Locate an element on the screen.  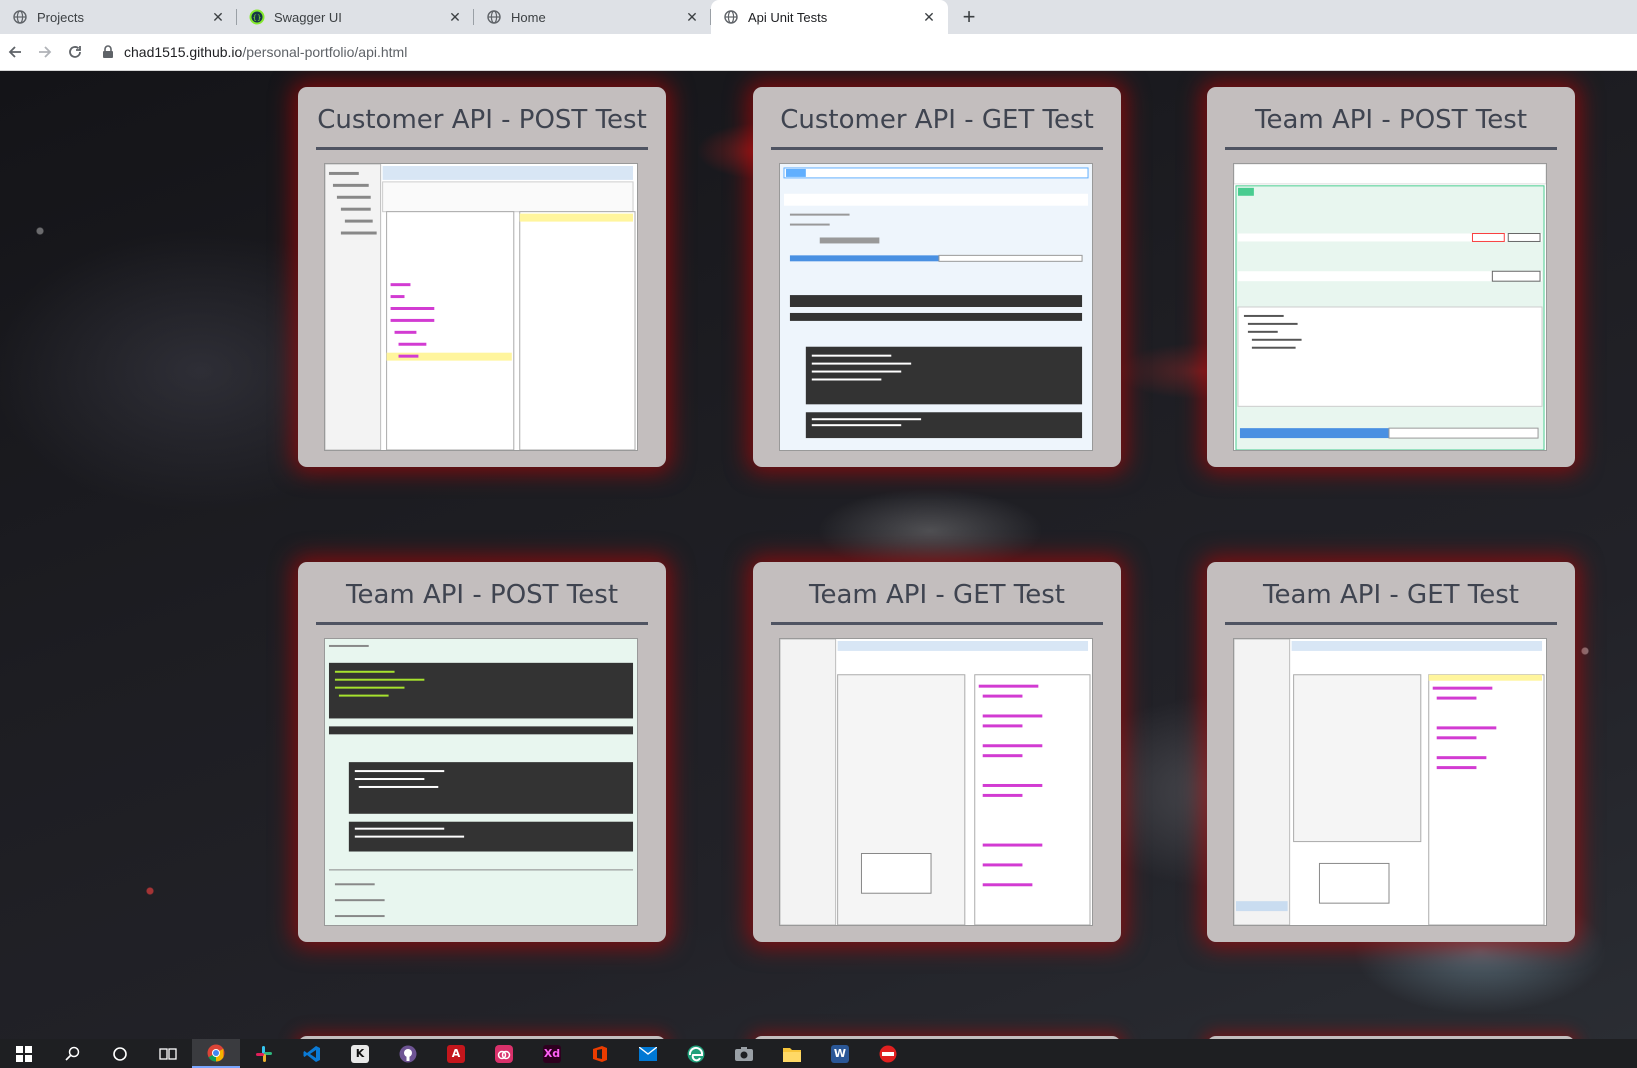
app-icon is located at coordinates (888, 1053).